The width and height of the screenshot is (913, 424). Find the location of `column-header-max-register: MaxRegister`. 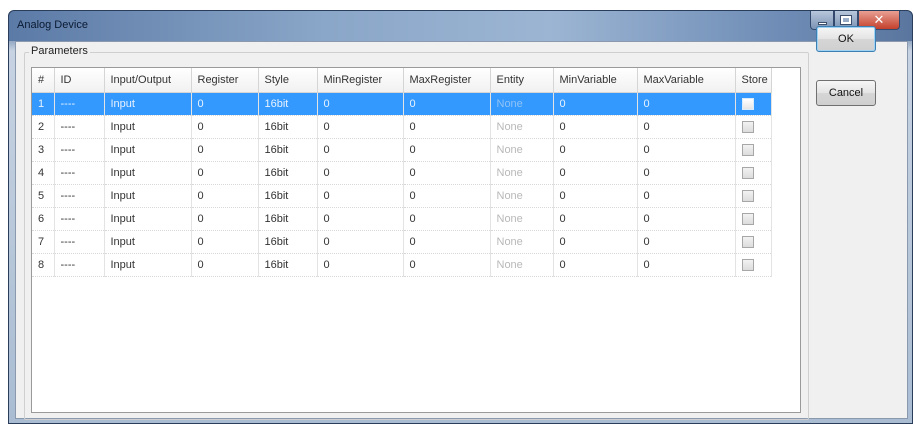

column-header-max-register: MaxRegister is located at coordinates (447, 80).